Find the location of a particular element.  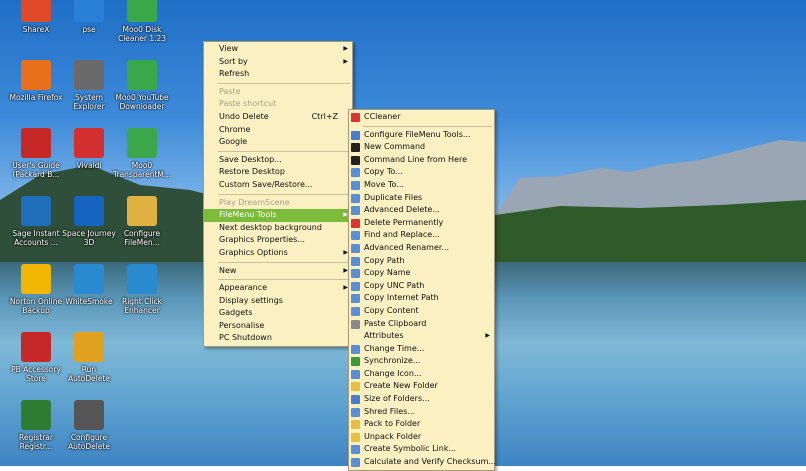

menu-item-undo-delete: Undo Delete Ctrl+Z is located at coordinates (278, 117).